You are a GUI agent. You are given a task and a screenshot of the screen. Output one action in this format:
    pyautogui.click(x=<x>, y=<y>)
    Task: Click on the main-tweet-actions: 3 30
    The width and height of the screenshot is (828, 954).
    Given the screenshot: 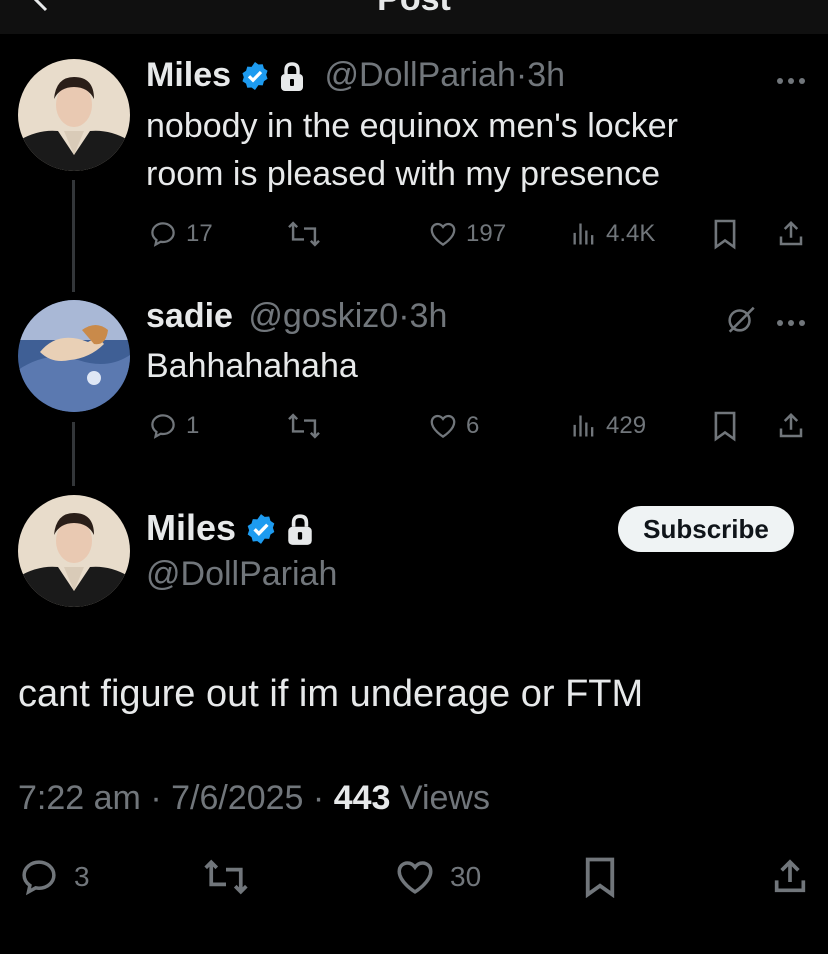 What is the action you would take?
    pyautogui.click(x=414, y=877)
    